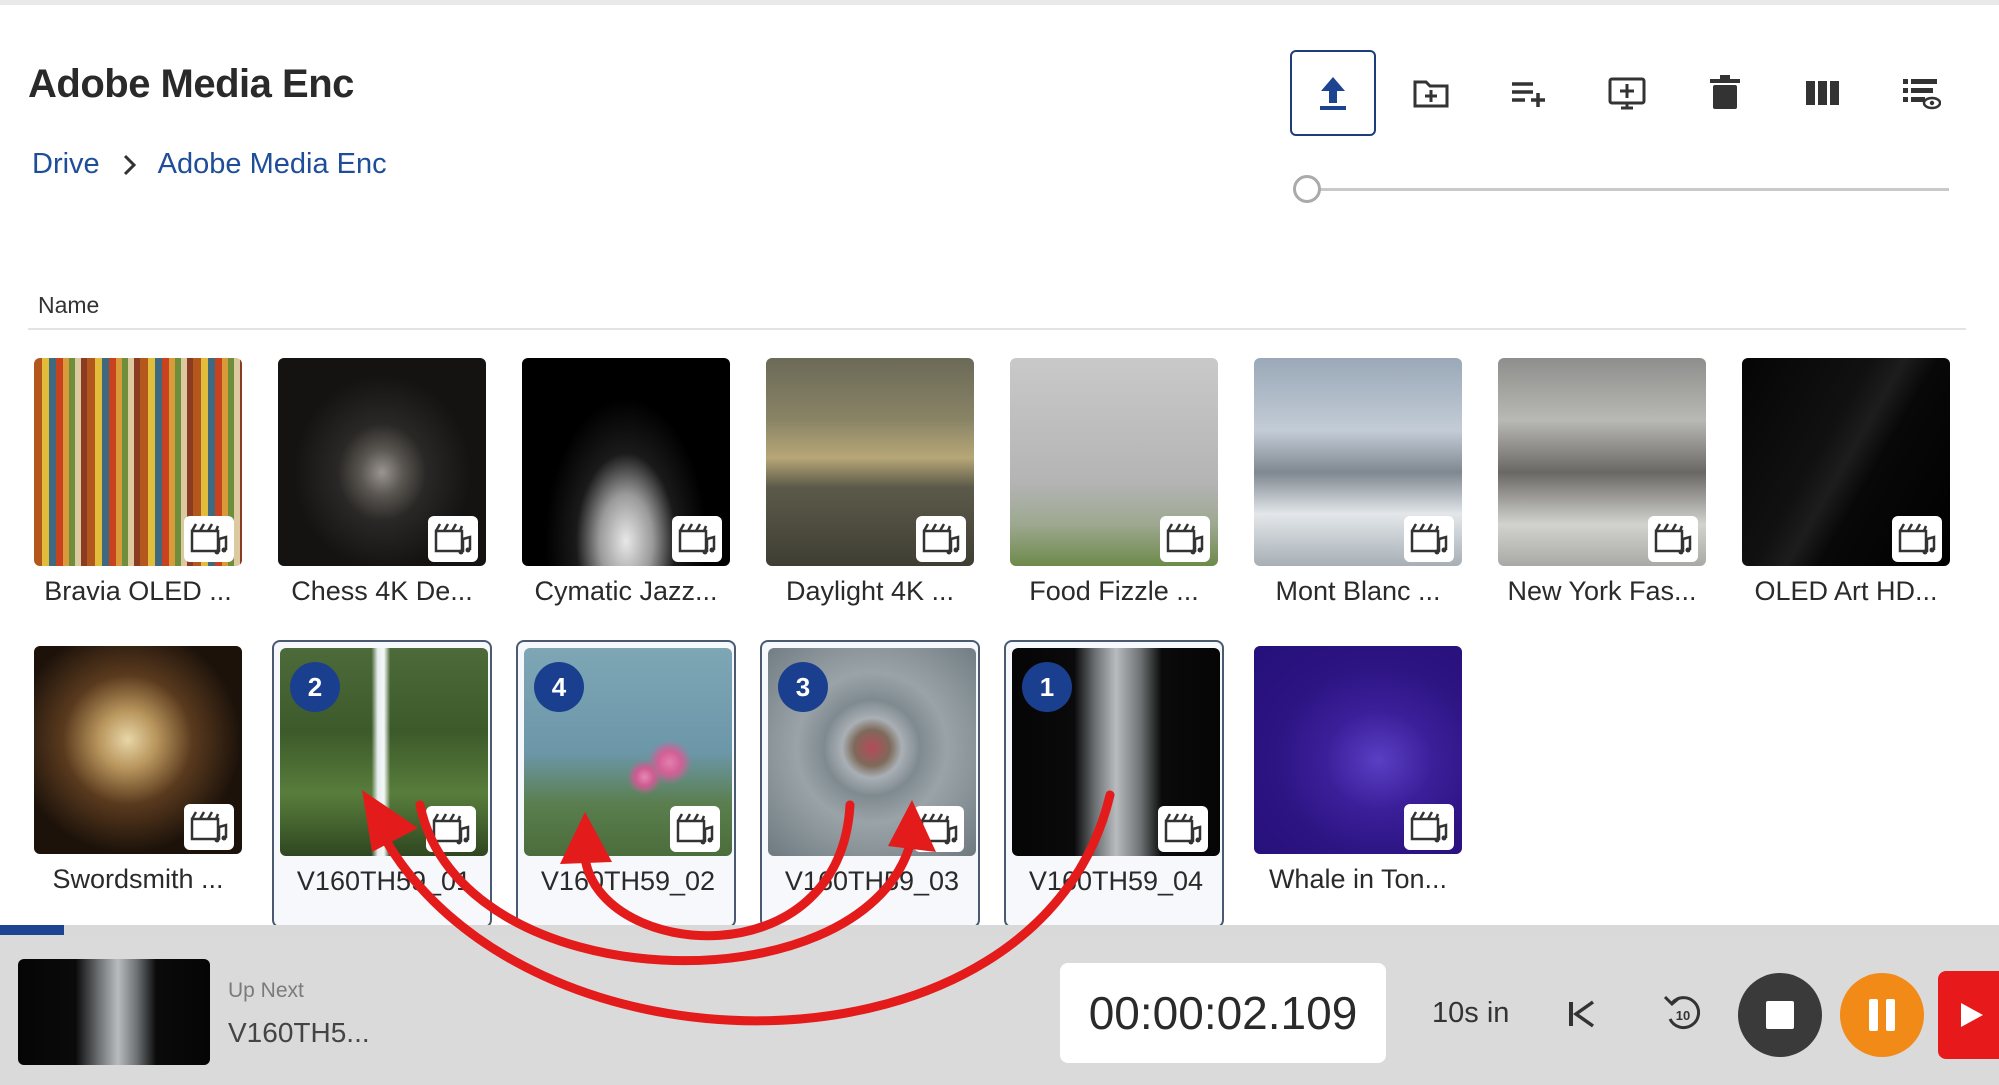 This screenshot has height=1085, width=1999. What do you see at coordinates (999, 2) in the screenshot?
I see `top-border` at bounding box center [999, 2].